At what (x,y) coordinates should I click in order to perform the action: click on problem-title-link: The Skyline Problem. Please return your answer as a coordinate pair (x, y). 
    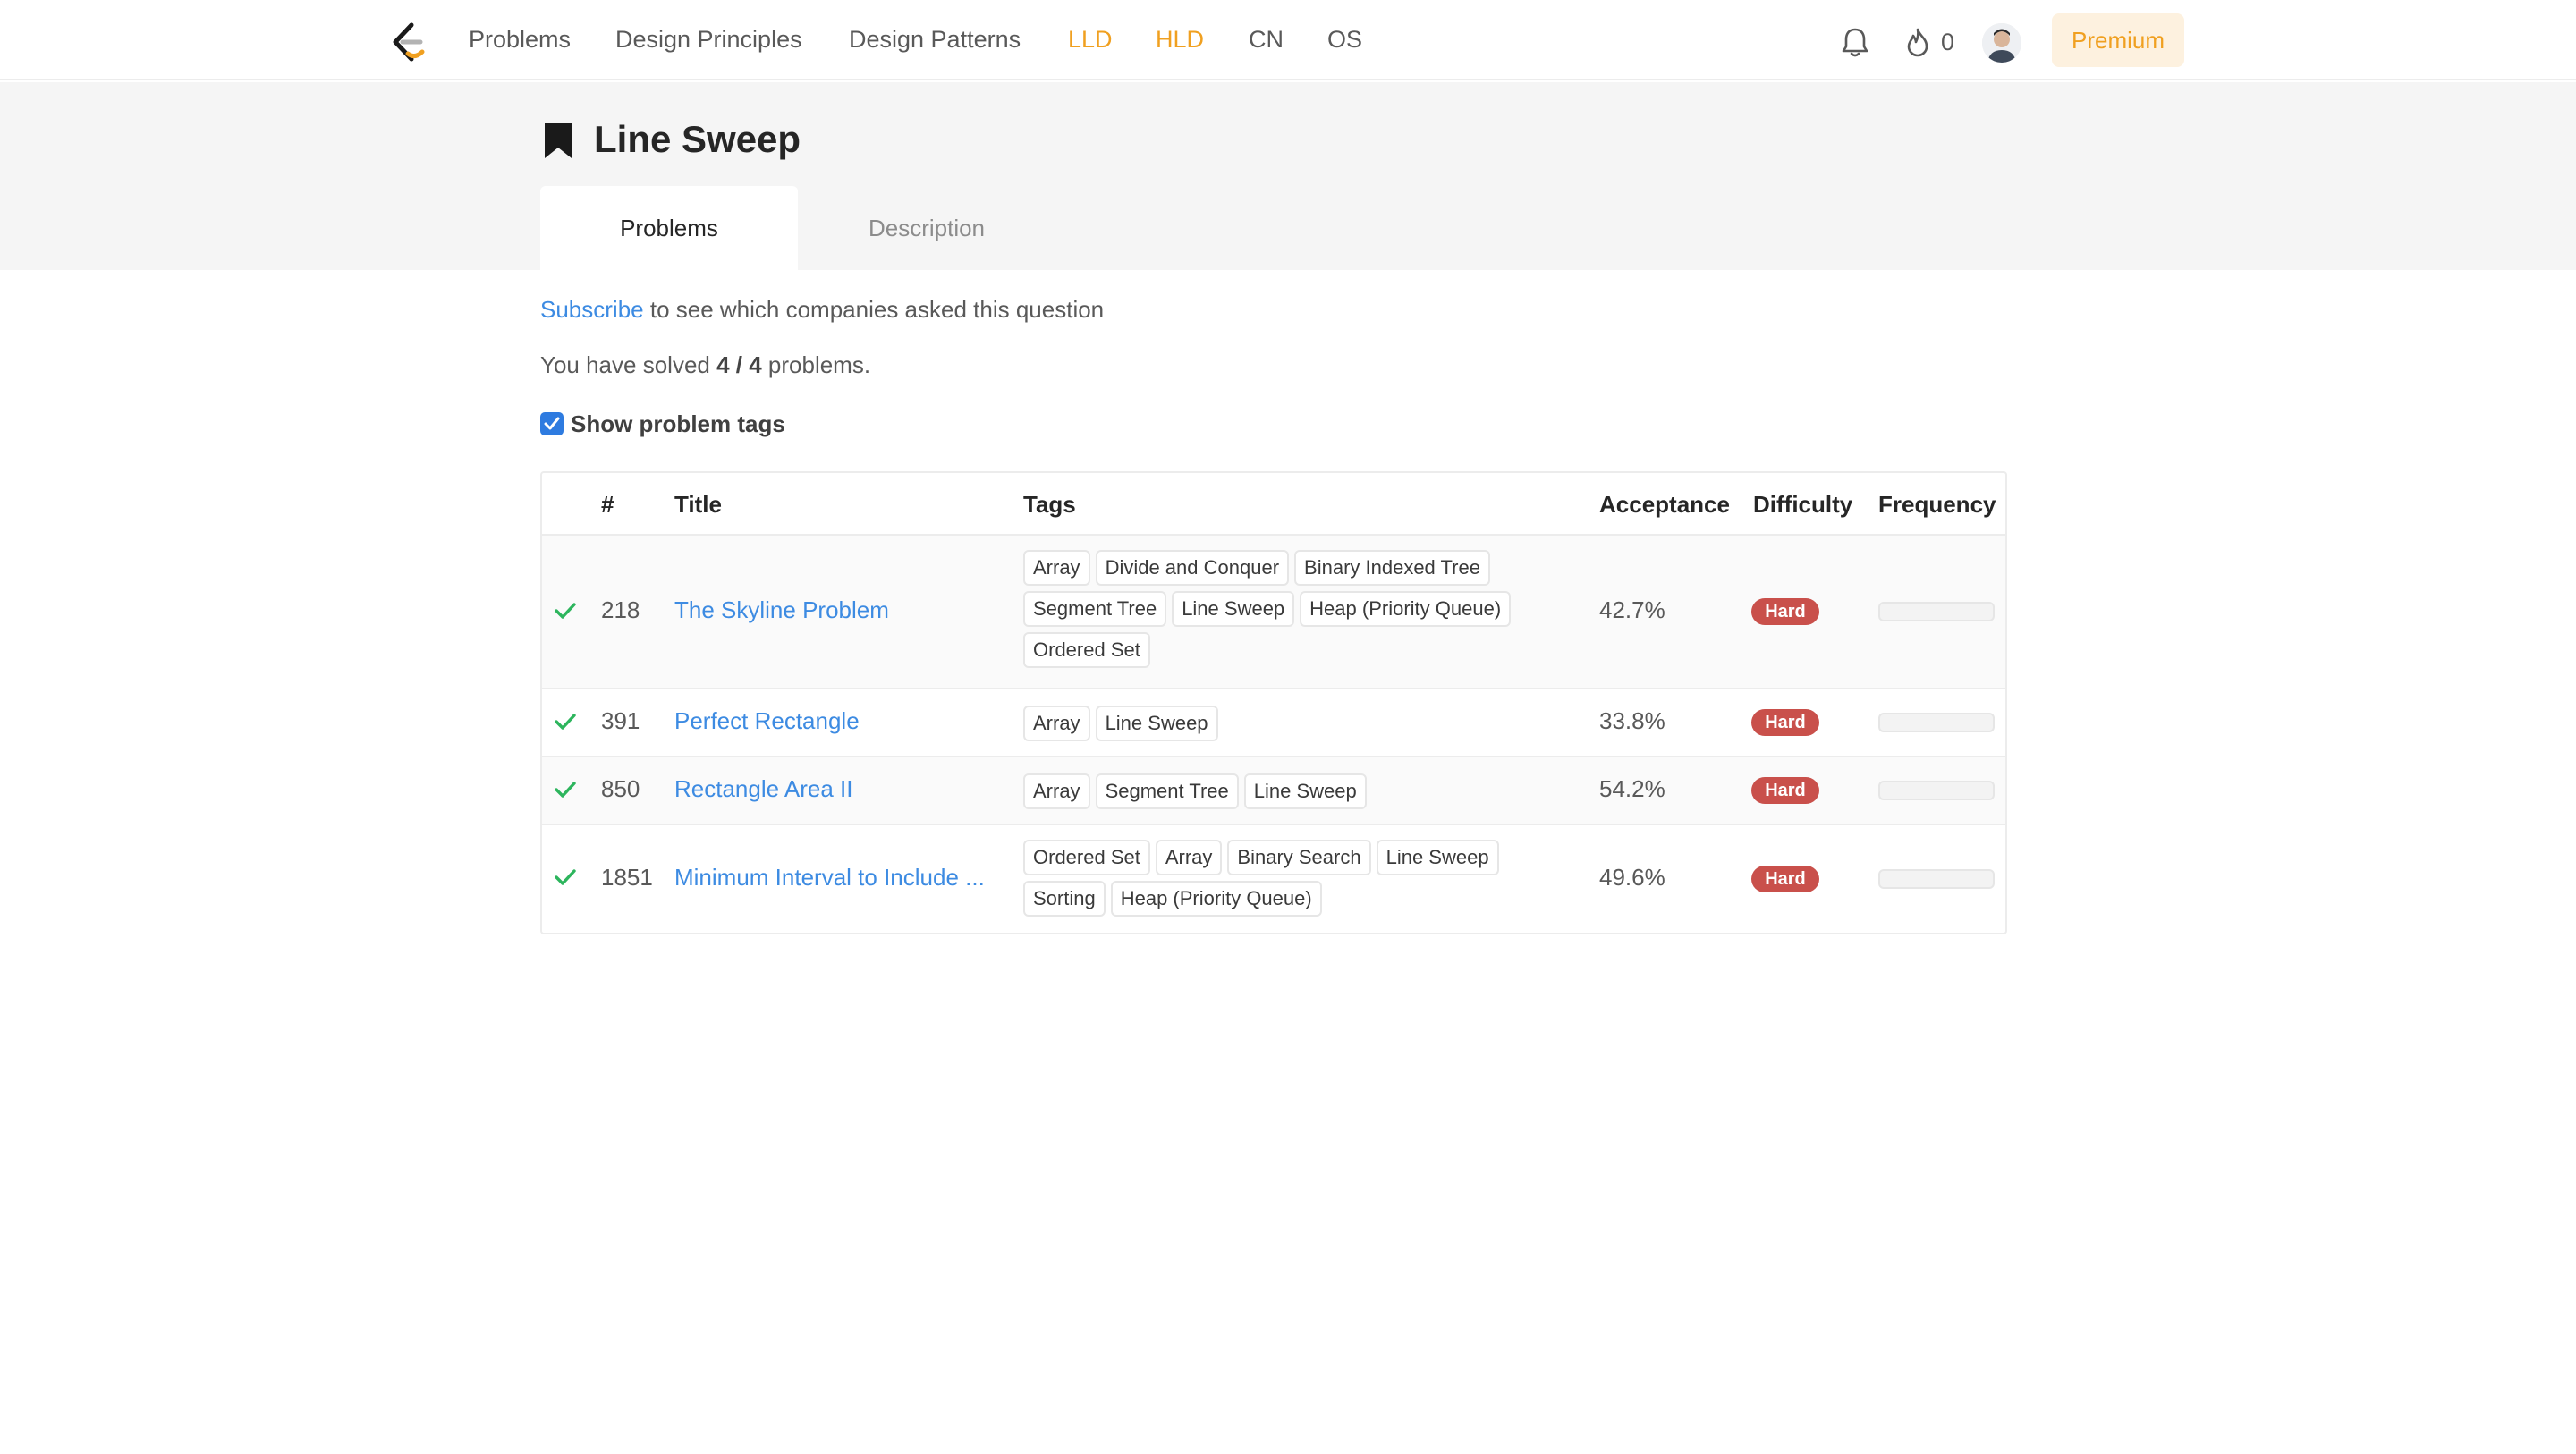
    Looking at the image, I should click on (781, 610).